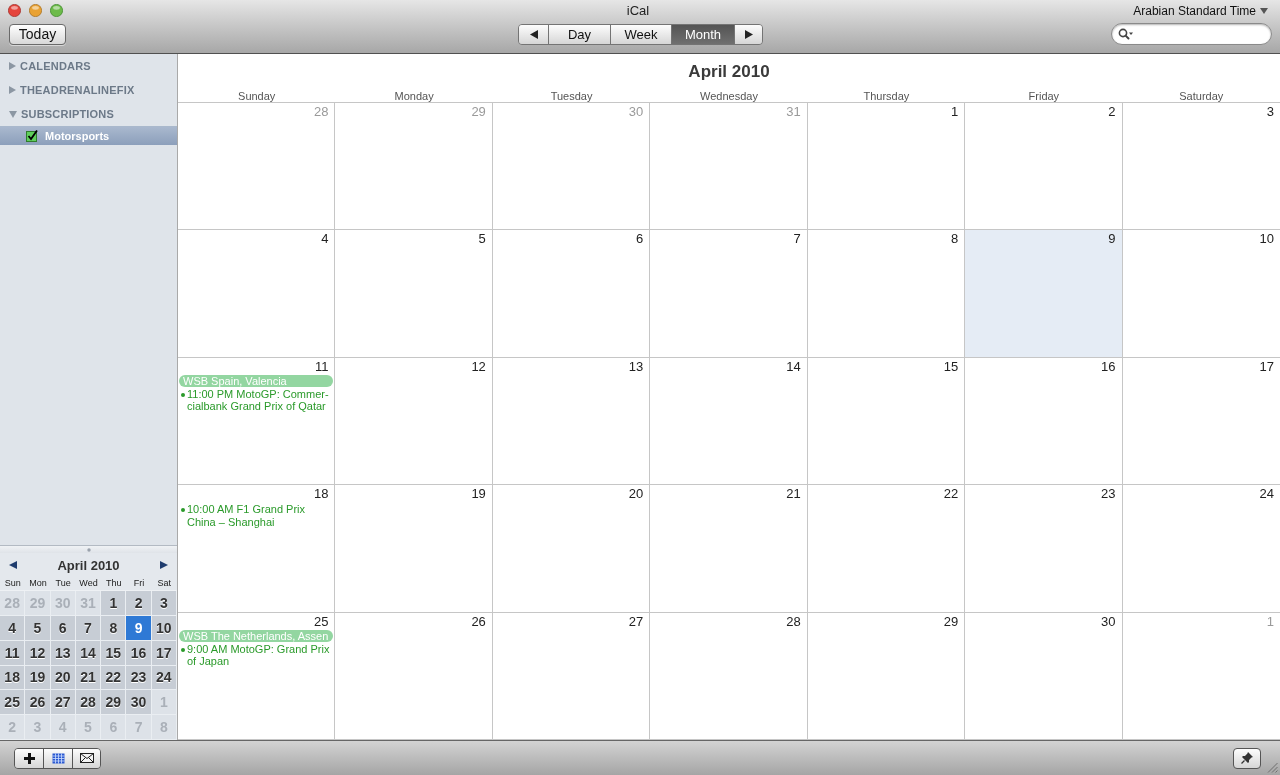  I want to click on close-icon, so click(14, 10).